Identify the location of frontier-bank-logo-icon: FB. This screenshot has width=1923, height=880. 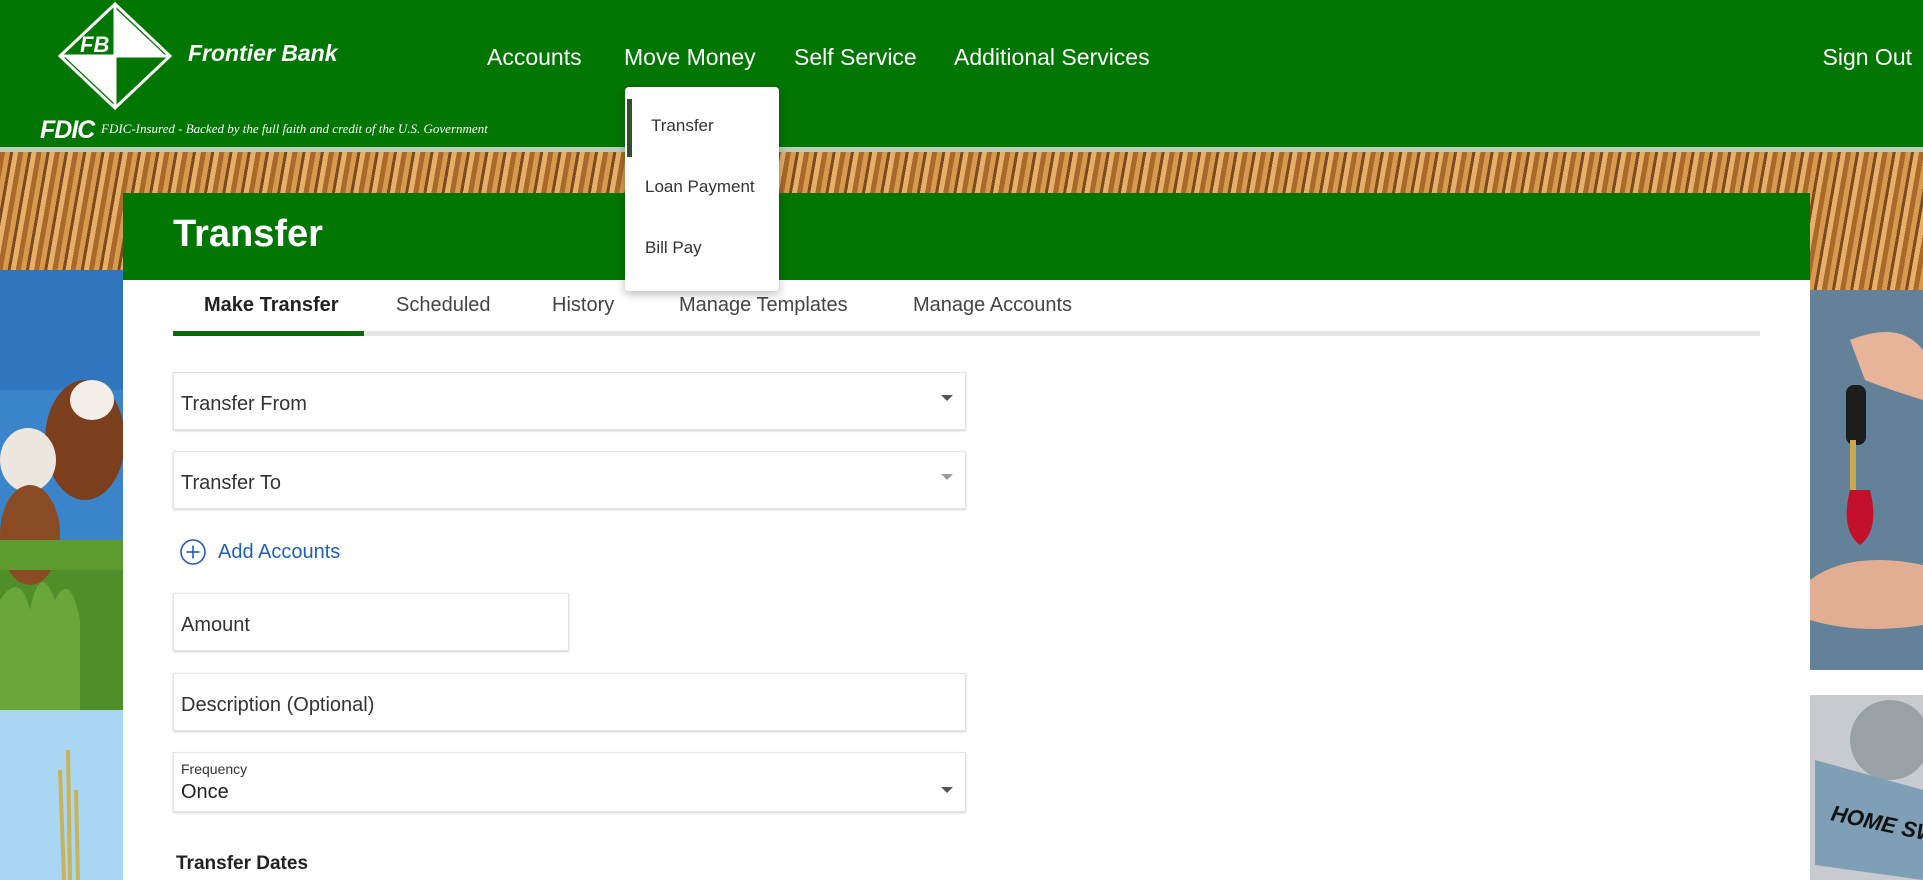
(115, 56).